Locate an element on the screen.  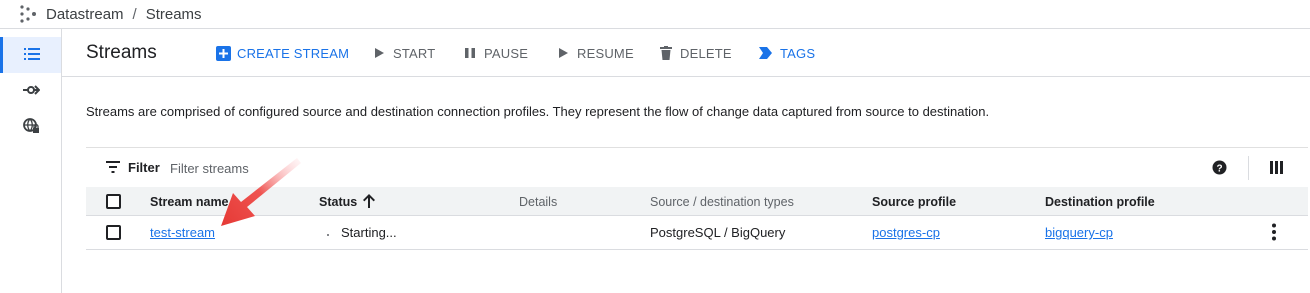
column-header-destination-profile: Destination profile is located at coordinates (1100, 202).